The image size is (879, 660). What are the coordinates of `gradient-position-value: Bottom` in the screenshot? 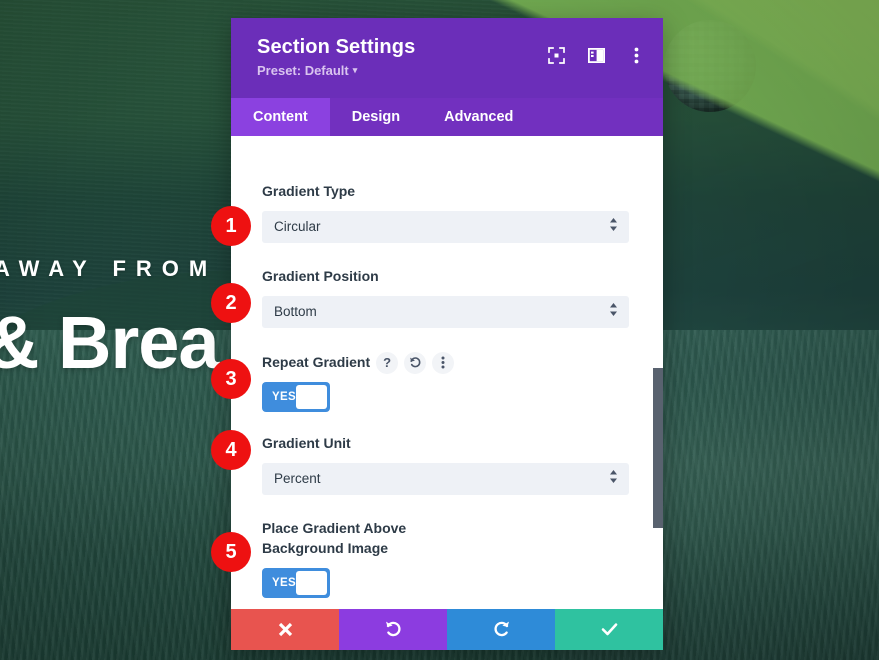 It's located at (445, 311).